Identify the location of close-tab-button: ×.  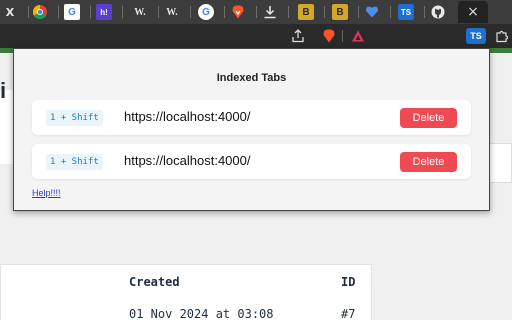
(473, 12).